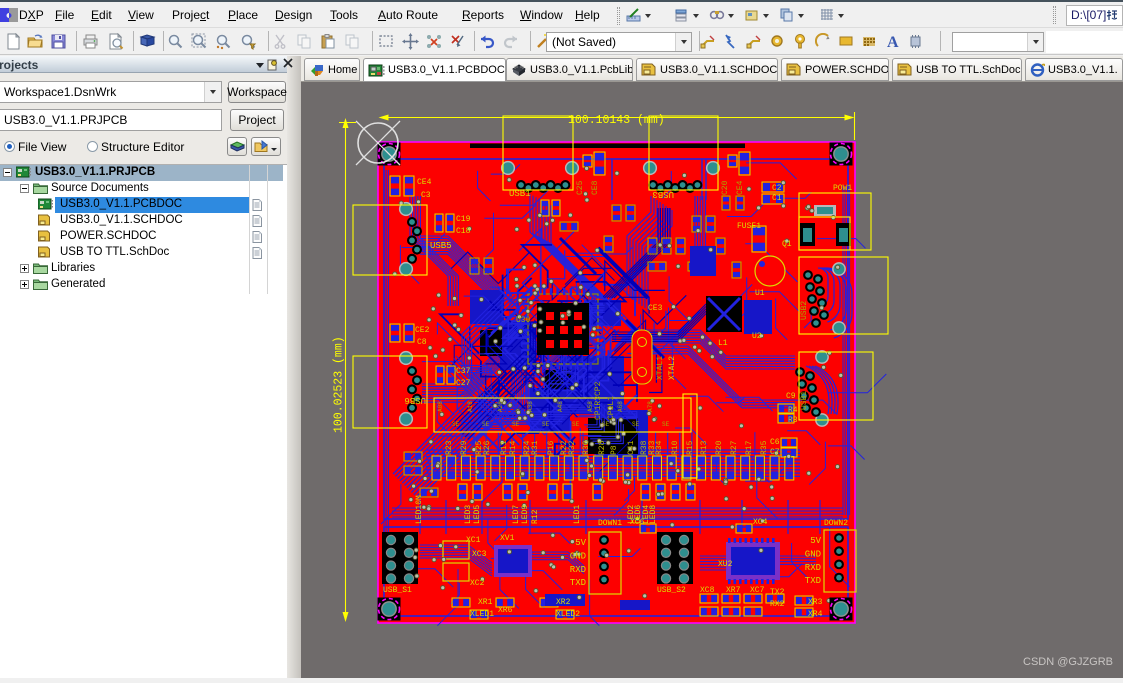  Describe the element at coordinates (842, 188) in the screenshot. I see `svg-text: POW1` at that location.